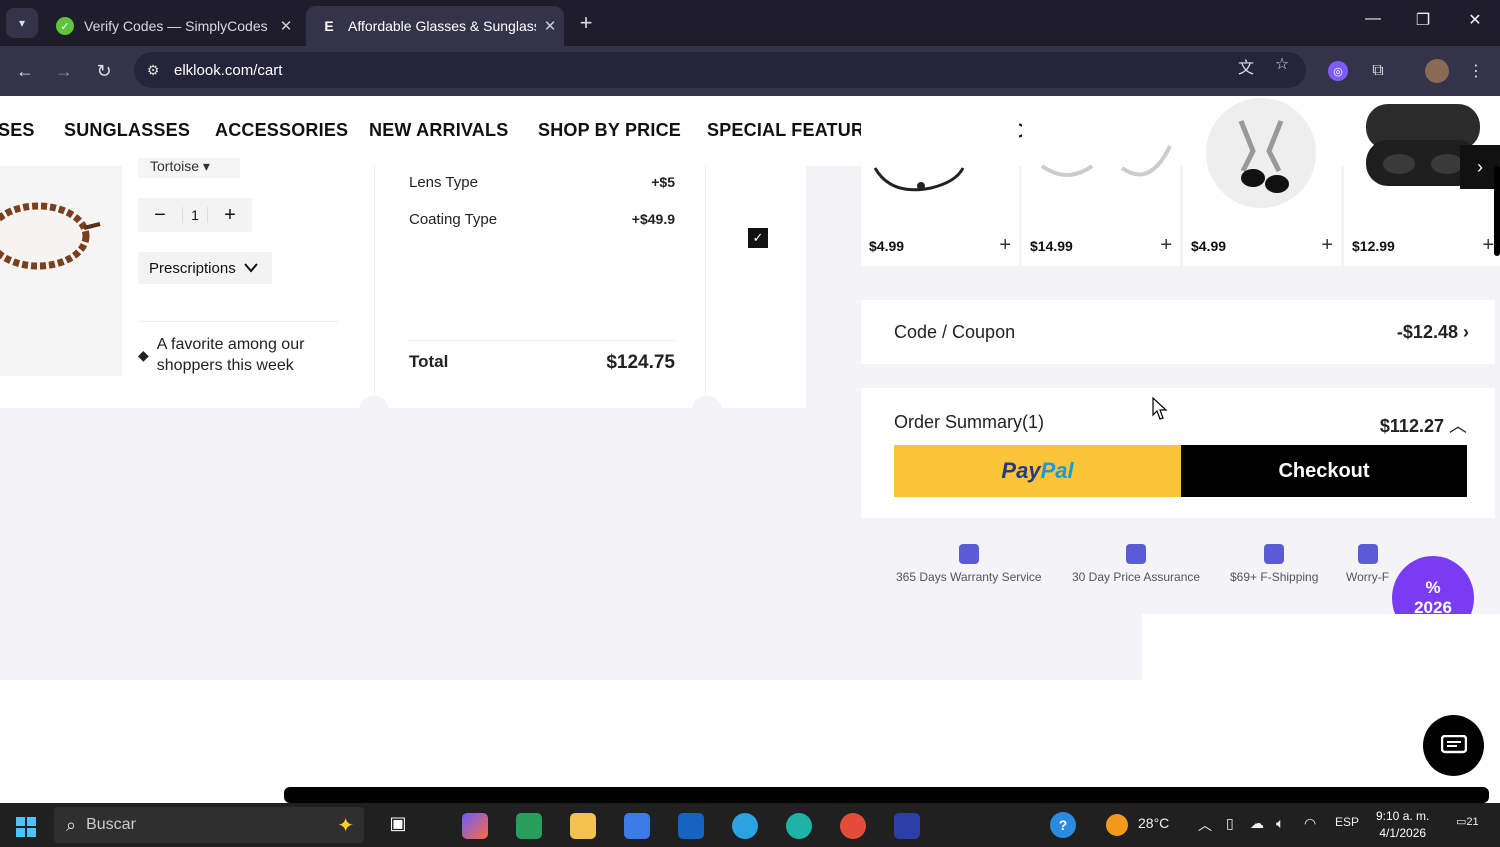 This screenshot has width=1500, height=847. What do you see at coordinates (1280, 823) in the screenshot?
I see `volume-icon: 🔈︎` at bounding box center [1280, 823].